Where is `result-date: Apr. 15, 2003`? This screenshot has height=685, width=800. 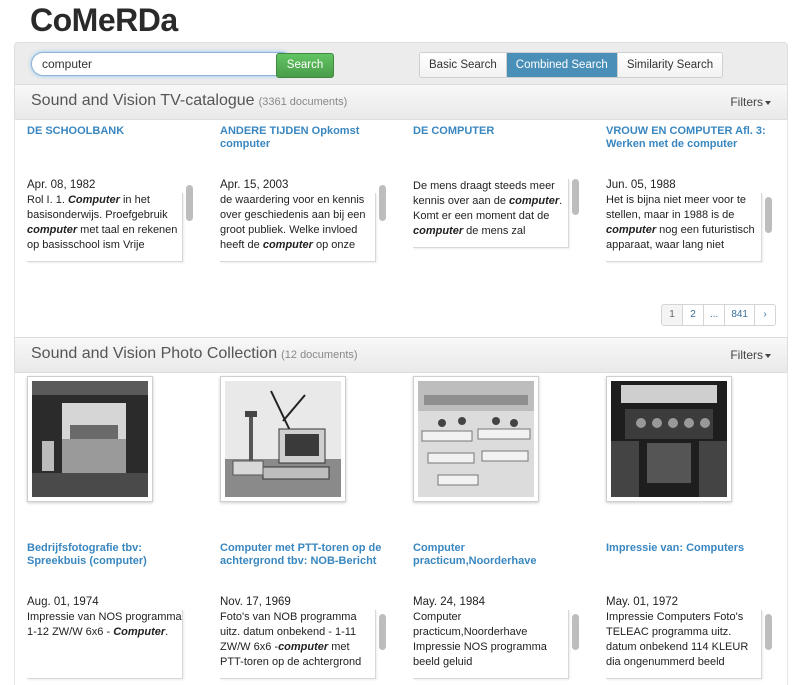
result-date: Apr. 15, 2003 is located at coordinates (254, 185).